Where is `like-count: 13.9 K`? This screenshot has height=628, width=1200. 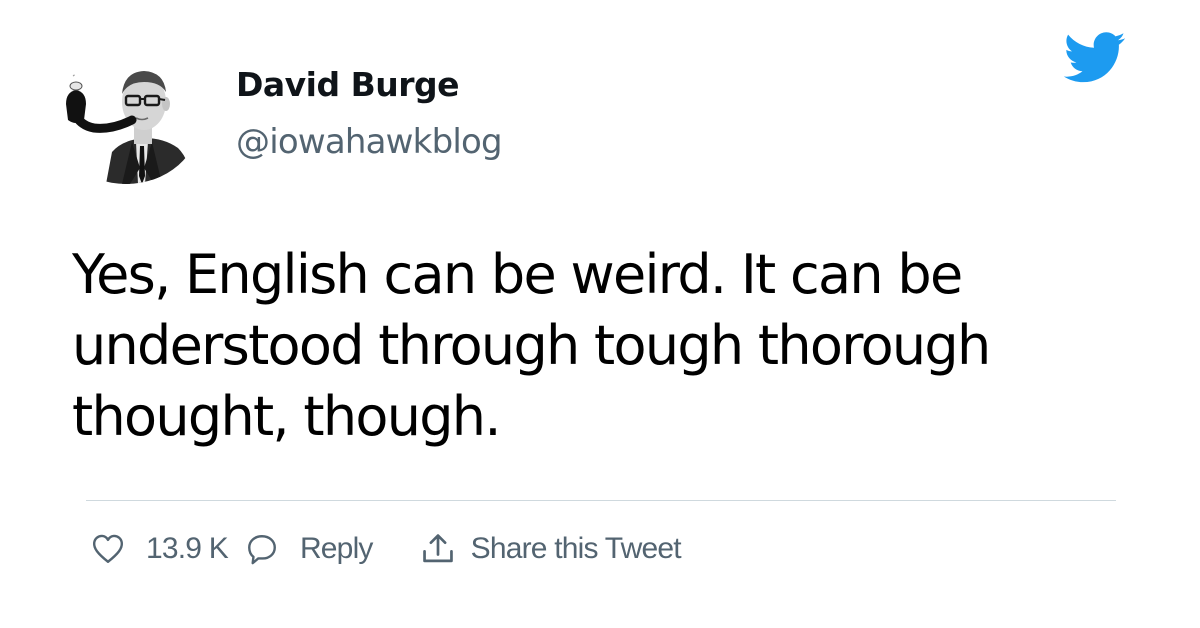 like-count: 13.9 K is located at coordinates (187, 548).